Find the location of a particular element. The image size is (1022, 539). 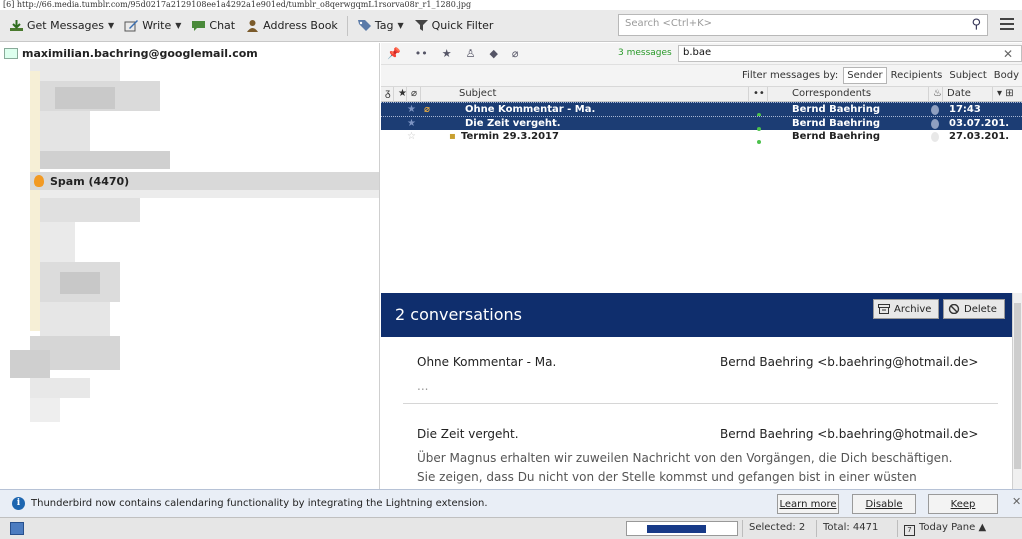

keep-button: Keep is located at coordinates (963, 504).